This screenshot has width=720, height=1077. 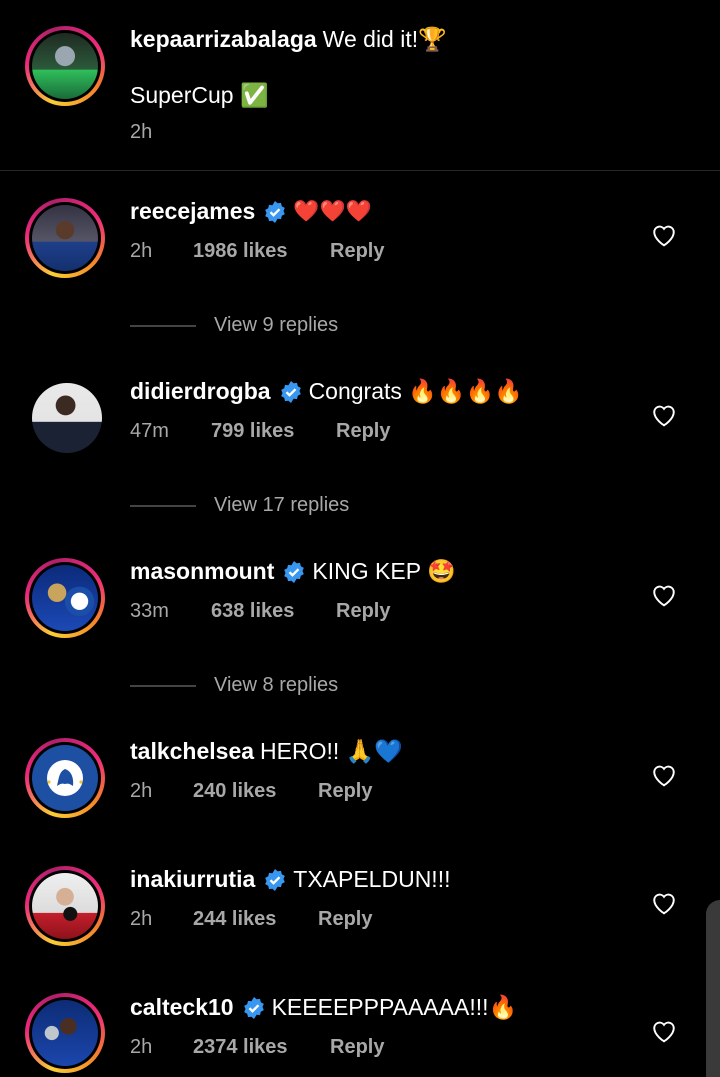 What do you see at coordinates (282, 505) in the screenshot?
I see `view-replies-label: View 17 replies` at bounding box center [282, 505].